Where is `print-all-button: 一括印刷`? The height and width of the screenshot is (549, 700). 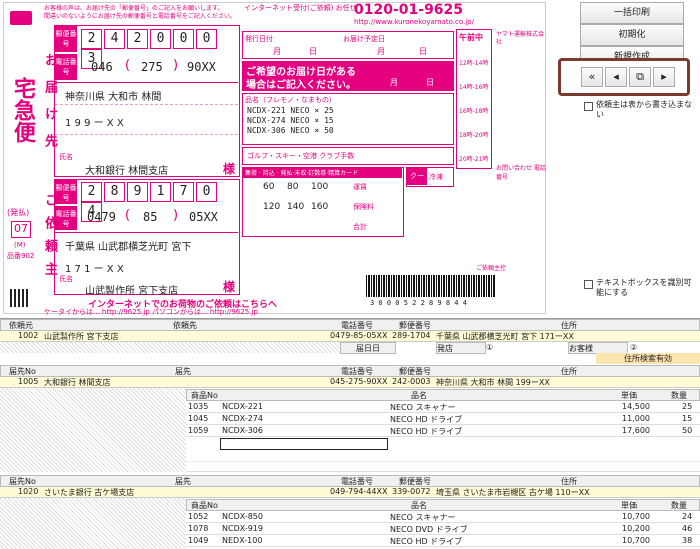 print-all-button: 一括印刷 is located at coordinates (632, 13).